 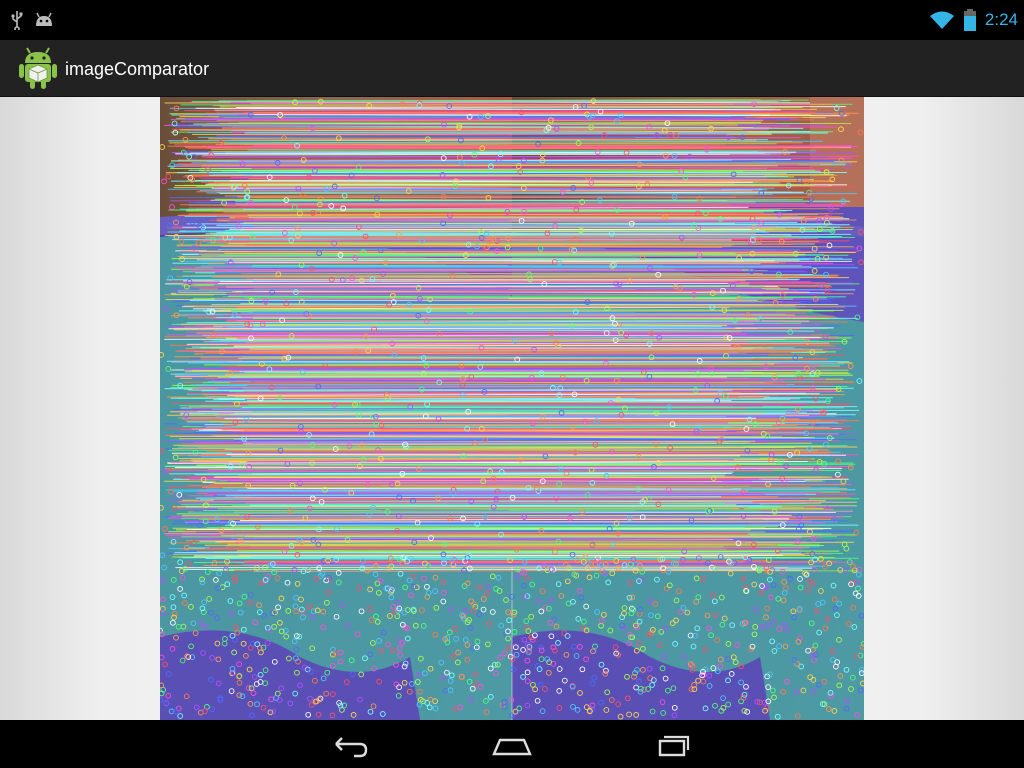 What do you see at coordinates (1001, 19) in the screenshot?
I see `status-bar-clock: 2:24` at bounding box center [1001, 19].